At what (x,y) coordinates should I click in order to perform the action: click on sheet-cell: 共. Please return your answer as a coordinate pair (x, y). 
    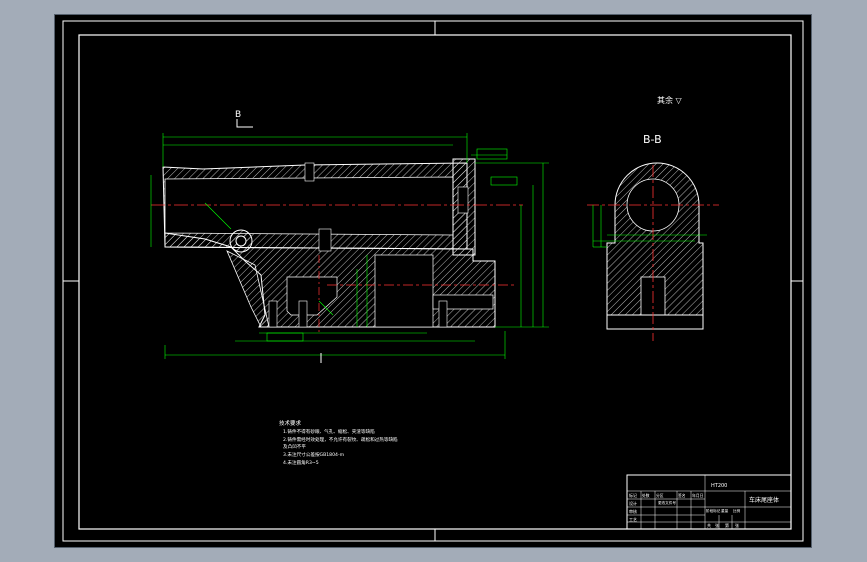
    Looking at the image, I should click on (709, 525).